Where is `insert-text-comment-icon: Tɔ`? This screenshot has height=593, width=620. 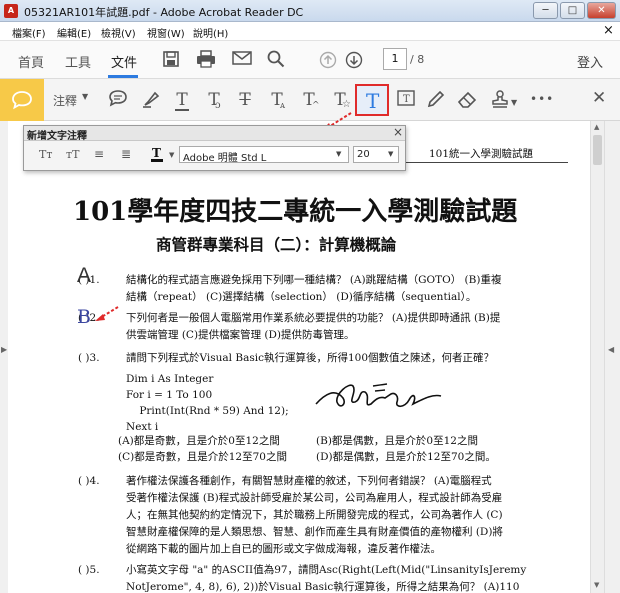
insert-text-comment-icon: Tɔ is located at coordinates (214, 100).